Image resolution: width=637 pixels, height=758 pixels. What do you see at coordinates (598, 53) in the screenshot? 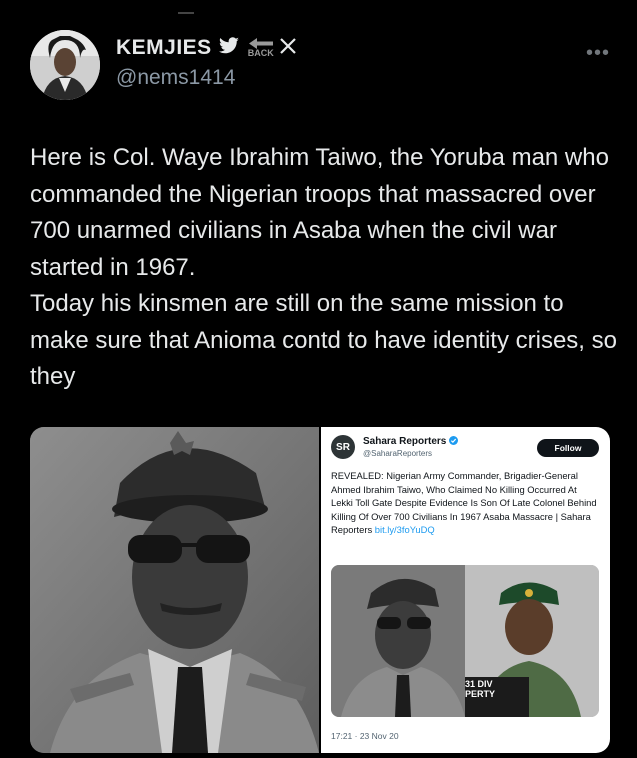
I see `more-options-icon: •••` at bounding box center [598, 53].